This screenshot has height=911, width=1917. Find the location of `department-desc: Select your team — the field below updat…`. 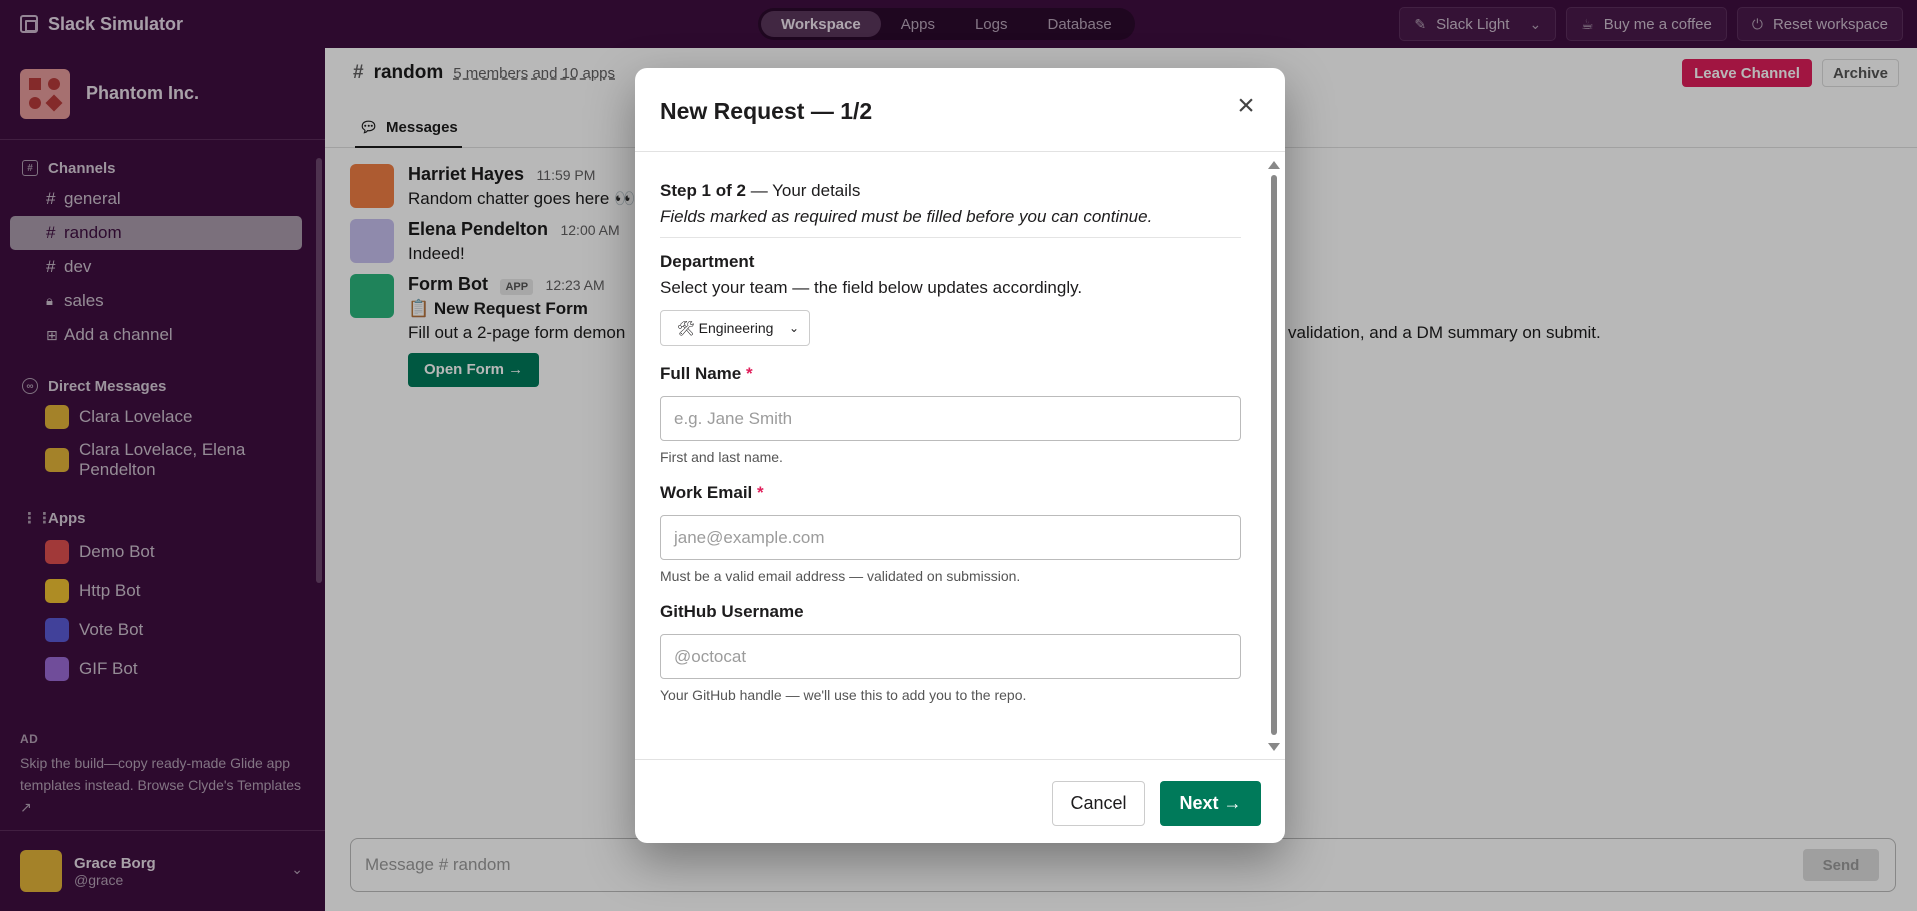

department-desc: Select your team — the field below updat… is located at coordinates (871, 287).